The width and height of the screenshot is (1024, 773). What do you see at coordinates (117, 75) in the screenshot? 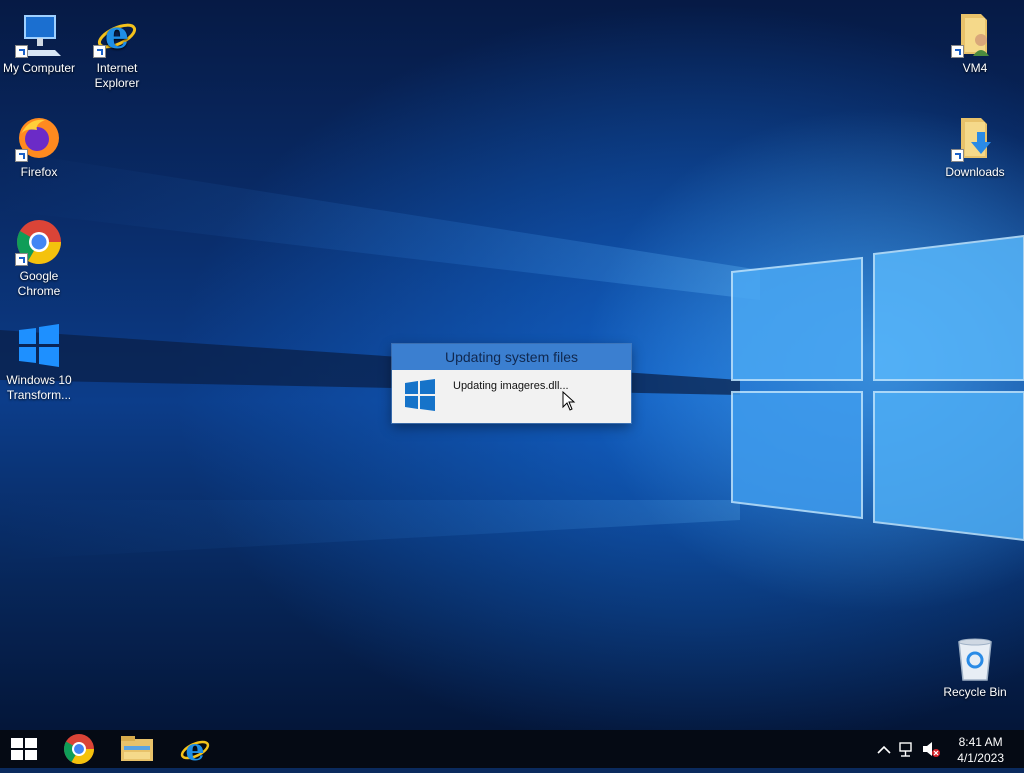
I see `desktop-icon-label: Internet Explorer` at bounding box center [117, 75].